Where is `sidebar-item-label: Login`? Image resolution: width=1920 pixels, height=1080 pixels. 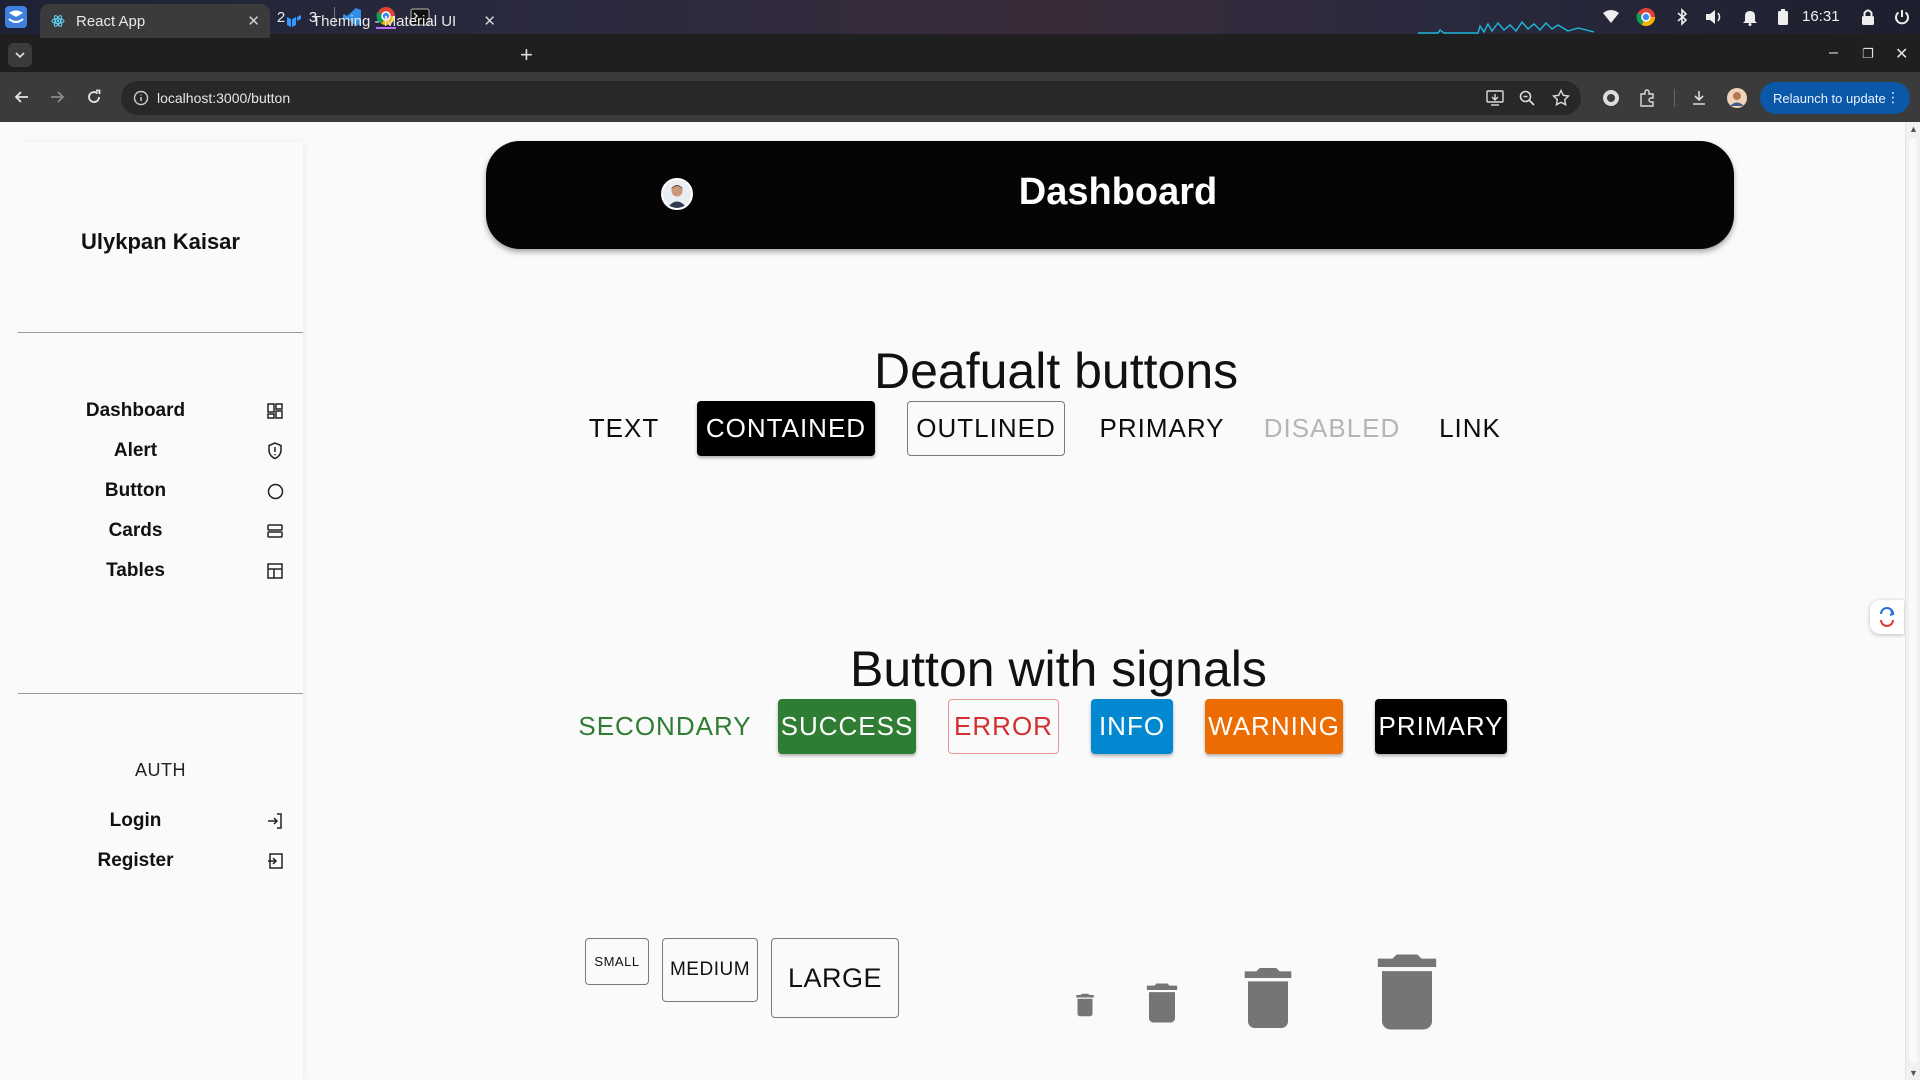 sidebar-item-label: Login is located at coordinates (135, 820).